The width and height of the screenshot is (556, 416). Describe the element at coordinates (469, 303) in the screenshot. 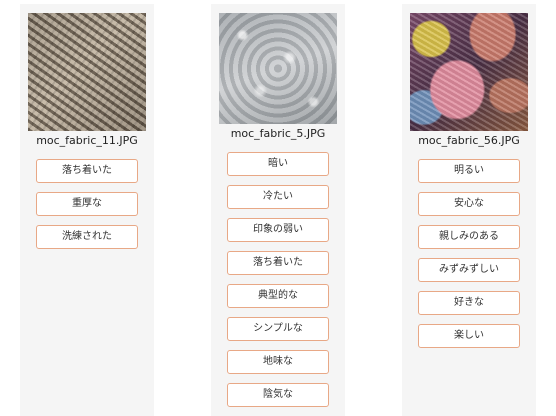

I see `tag-button: 好きな` at that location.